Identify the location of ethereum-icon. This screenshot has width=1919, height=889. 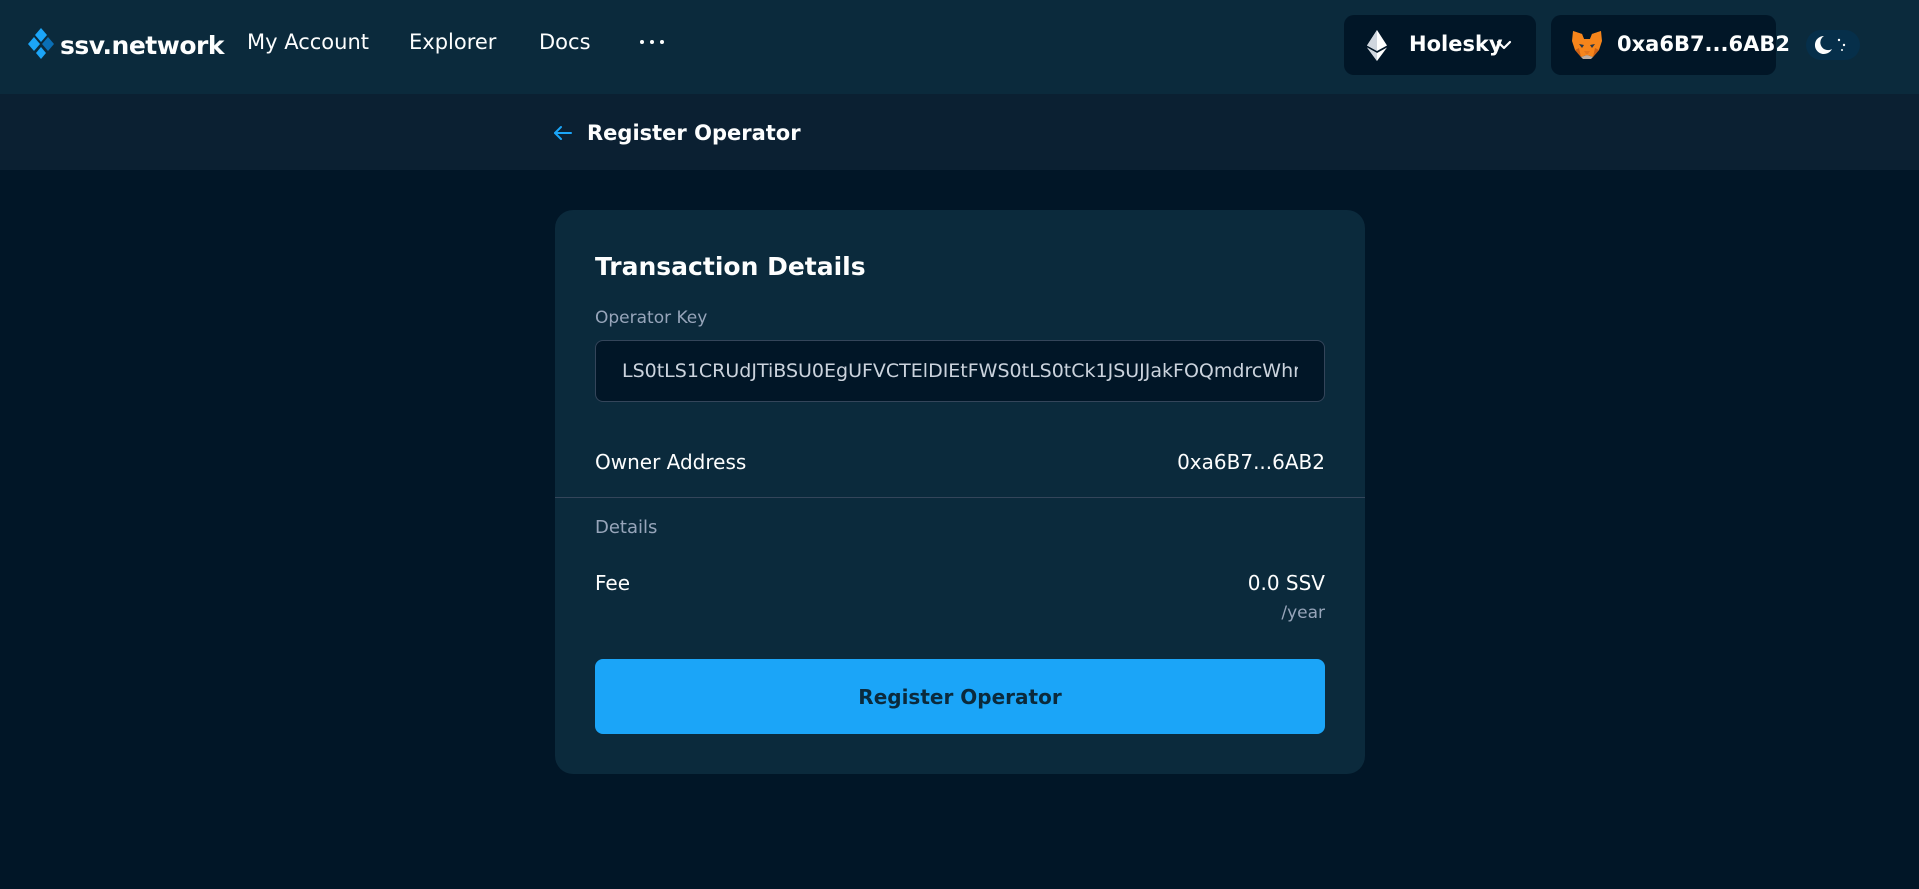
(1377, 45).